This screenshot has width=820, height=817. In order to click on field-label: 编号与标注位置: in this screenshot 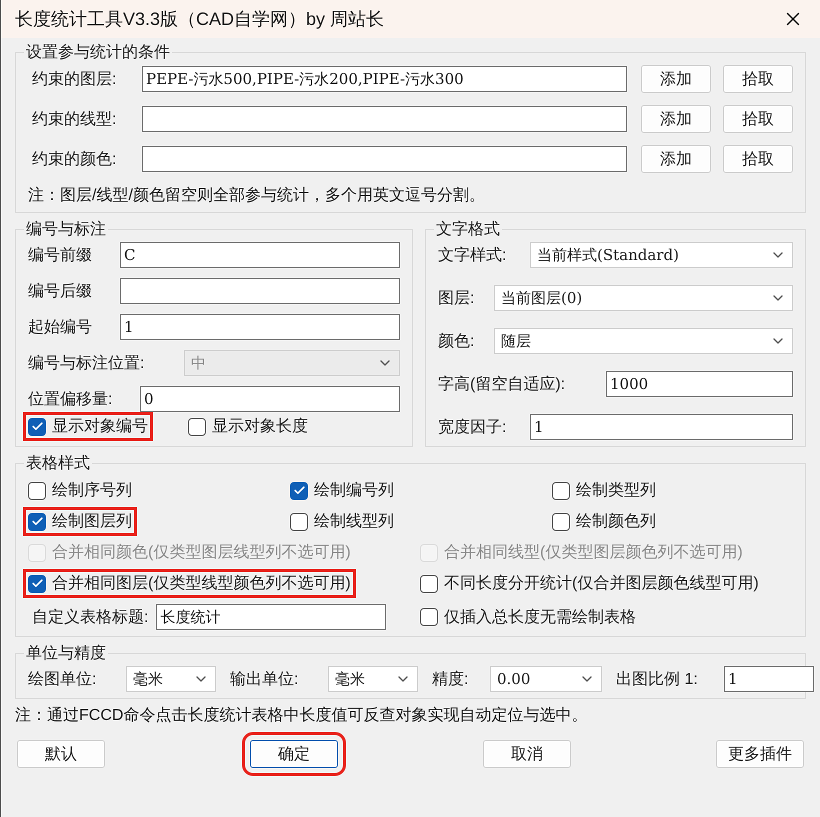, I will do `click(87, 364)`.